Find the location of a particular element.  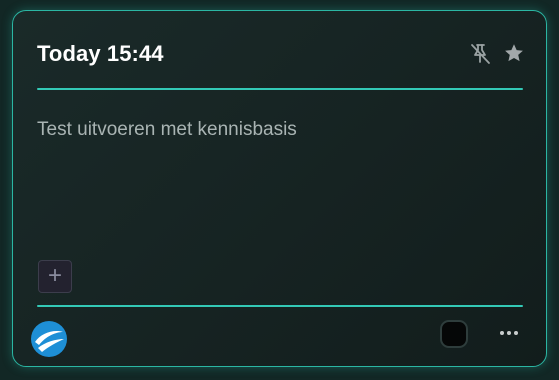

note-title: Today 15:44 is located at coordinates (100, 53).